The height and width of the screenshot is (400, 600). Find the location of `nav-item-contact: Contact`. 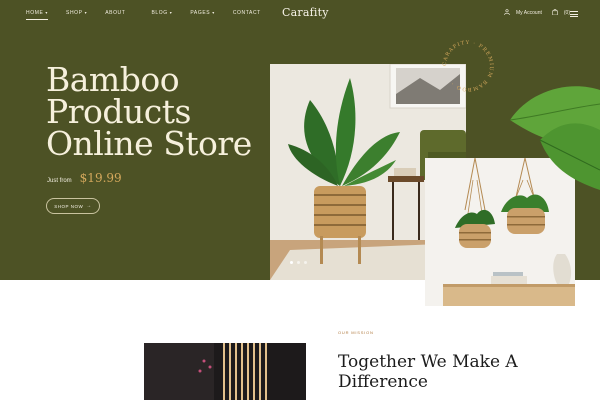

nav-item-contact: Contact is located at coordinates (247, 13).